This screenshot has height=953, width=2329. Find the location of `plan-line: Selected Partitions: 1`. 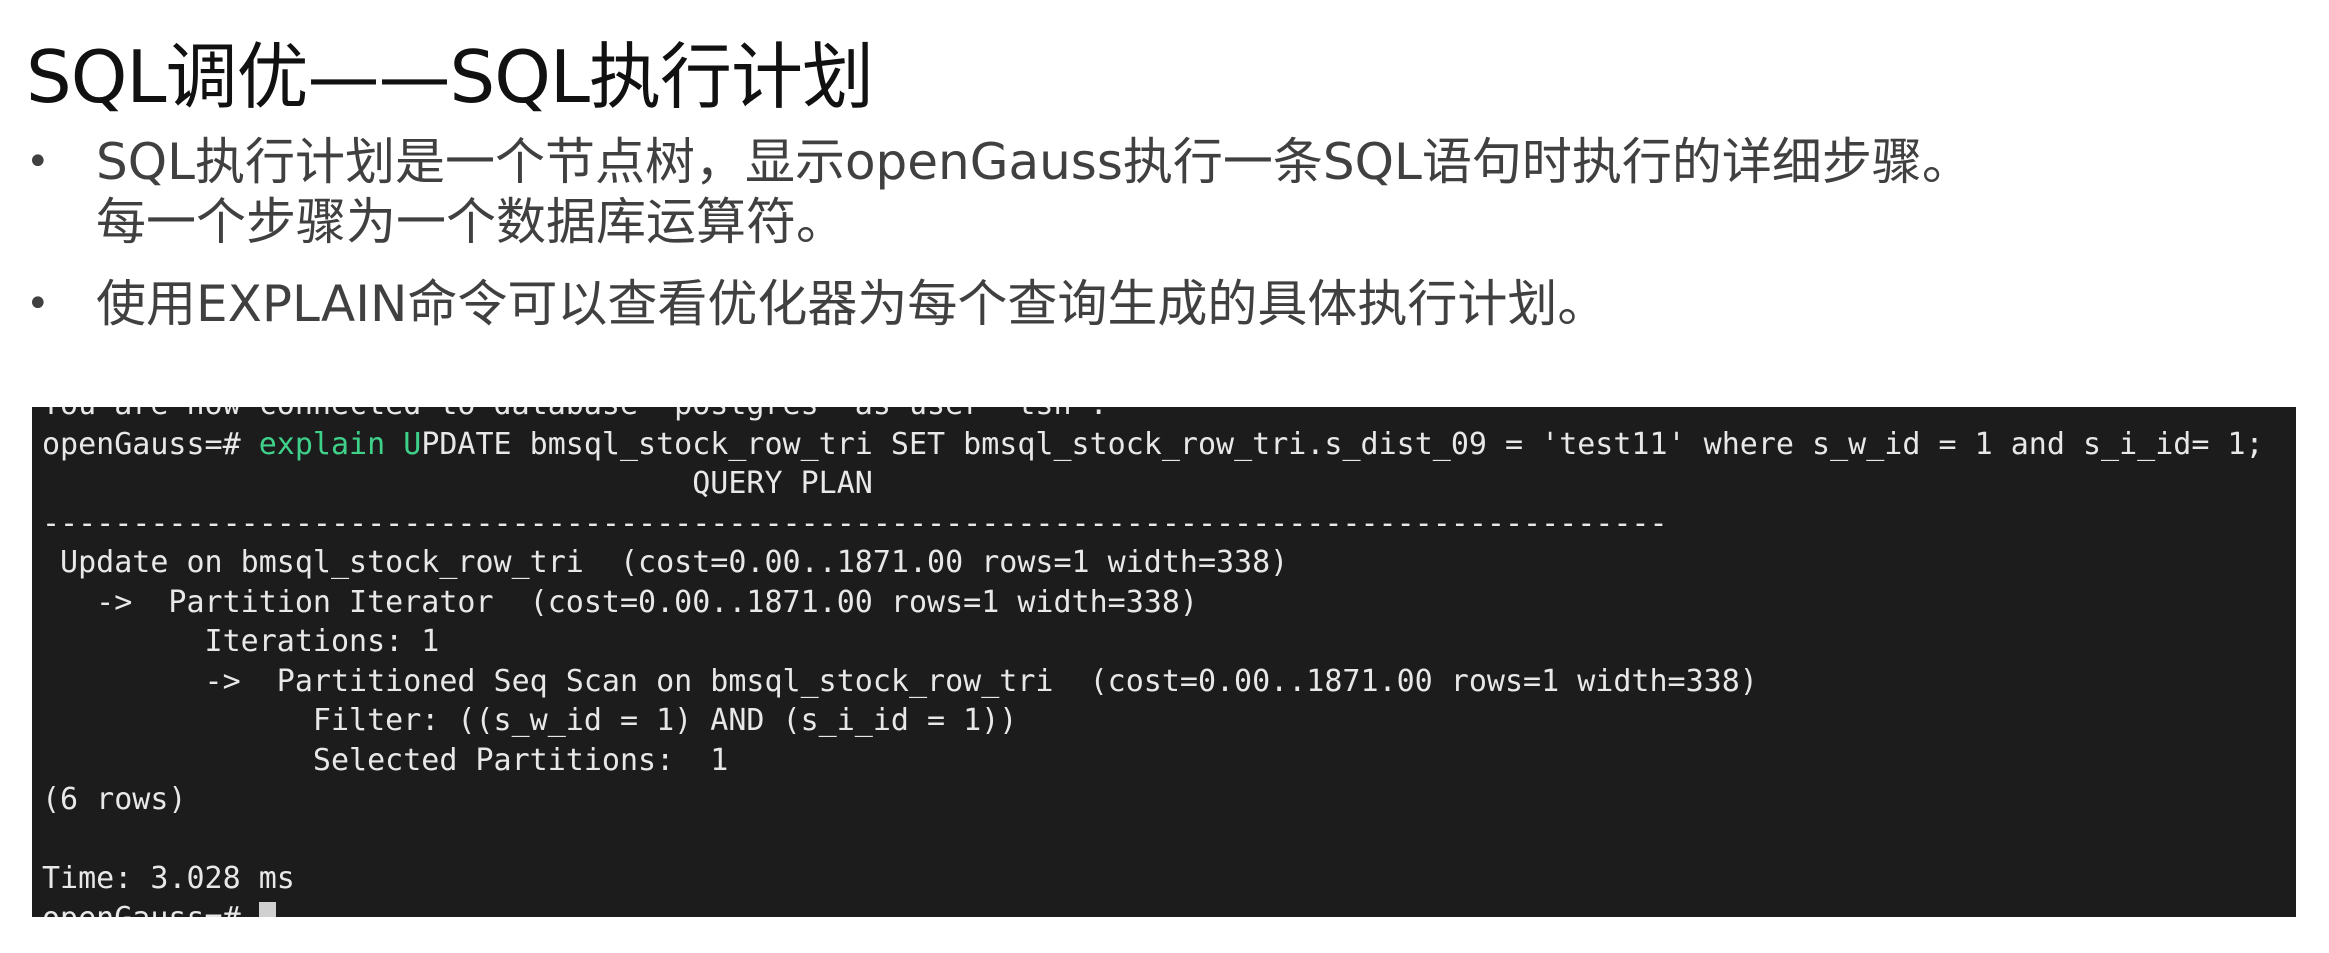

plan-line: Selected Partitions: 1 is located at coordinates (385, 760).